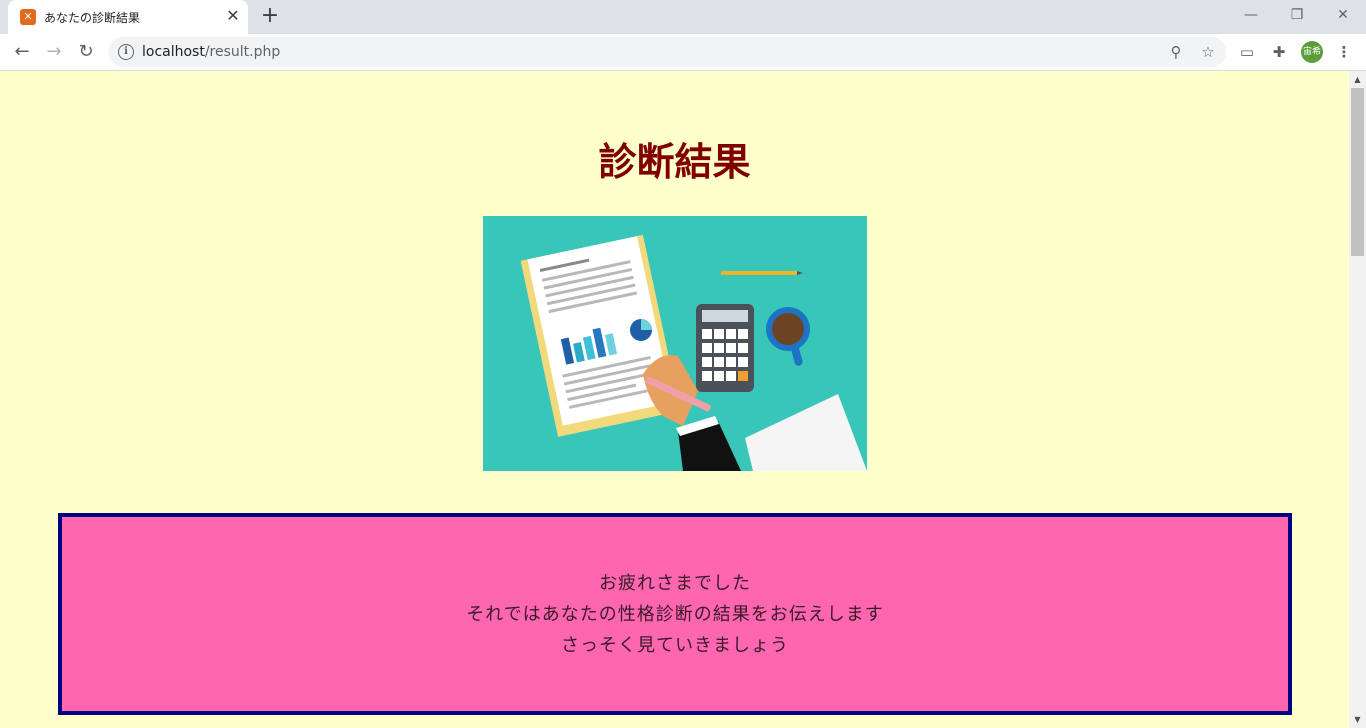 The image size is (1366, 728). What do you see at coordinates (693, 352) in the screenshot?
I see `illustration-svg` at bounding box center [693, 352].